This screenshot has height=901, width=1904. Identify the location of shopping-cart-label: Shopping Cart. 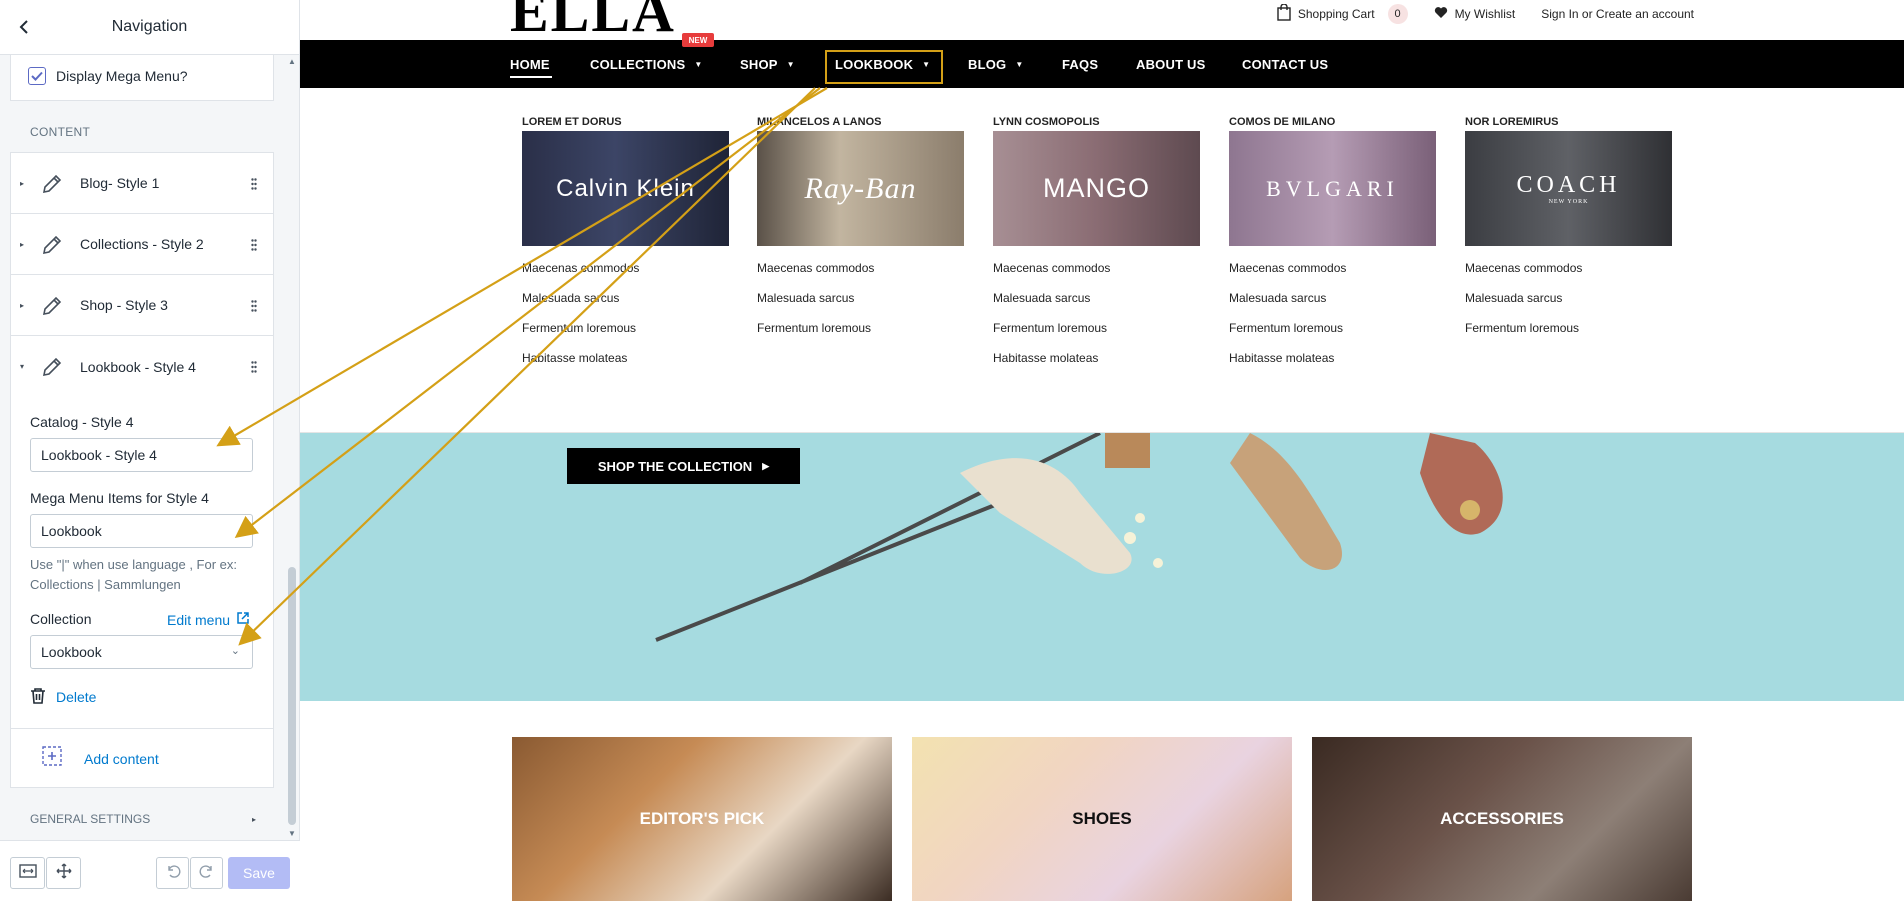
(1336, 14).